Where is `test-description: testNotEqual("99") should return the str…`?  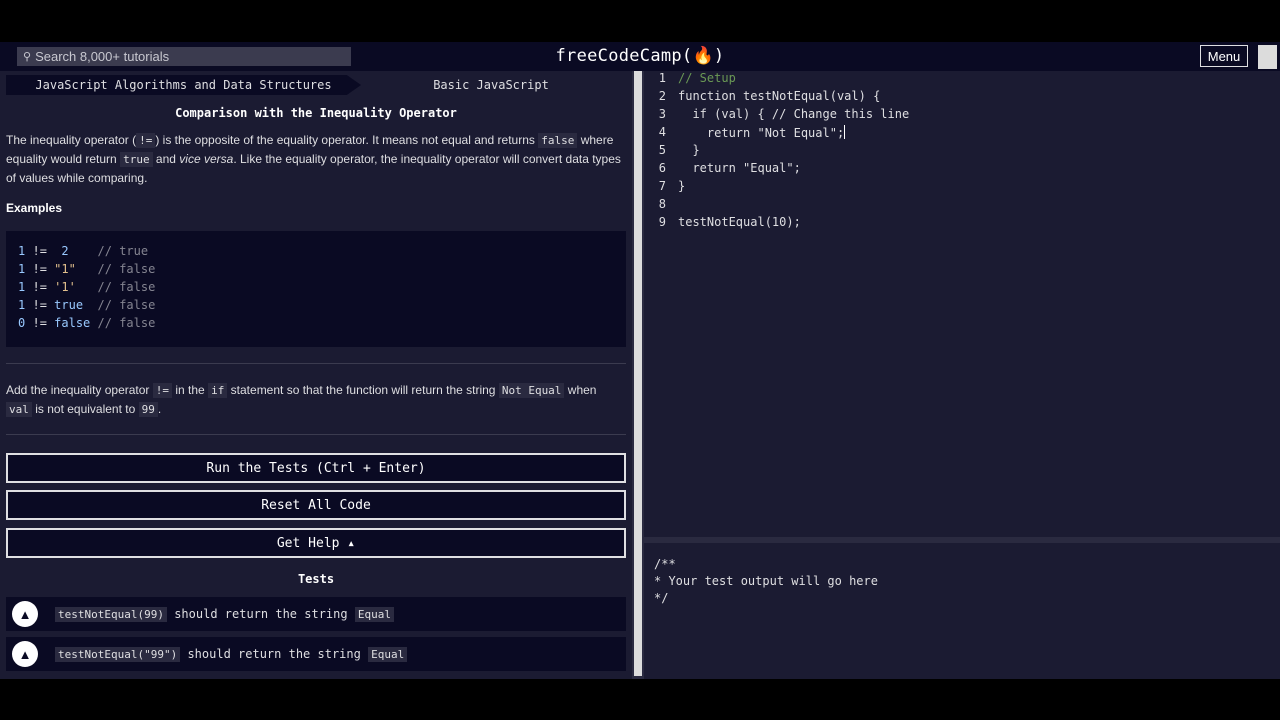 test-description: testNotEqual("99") should return the str… is located at coordinates (231, 654).